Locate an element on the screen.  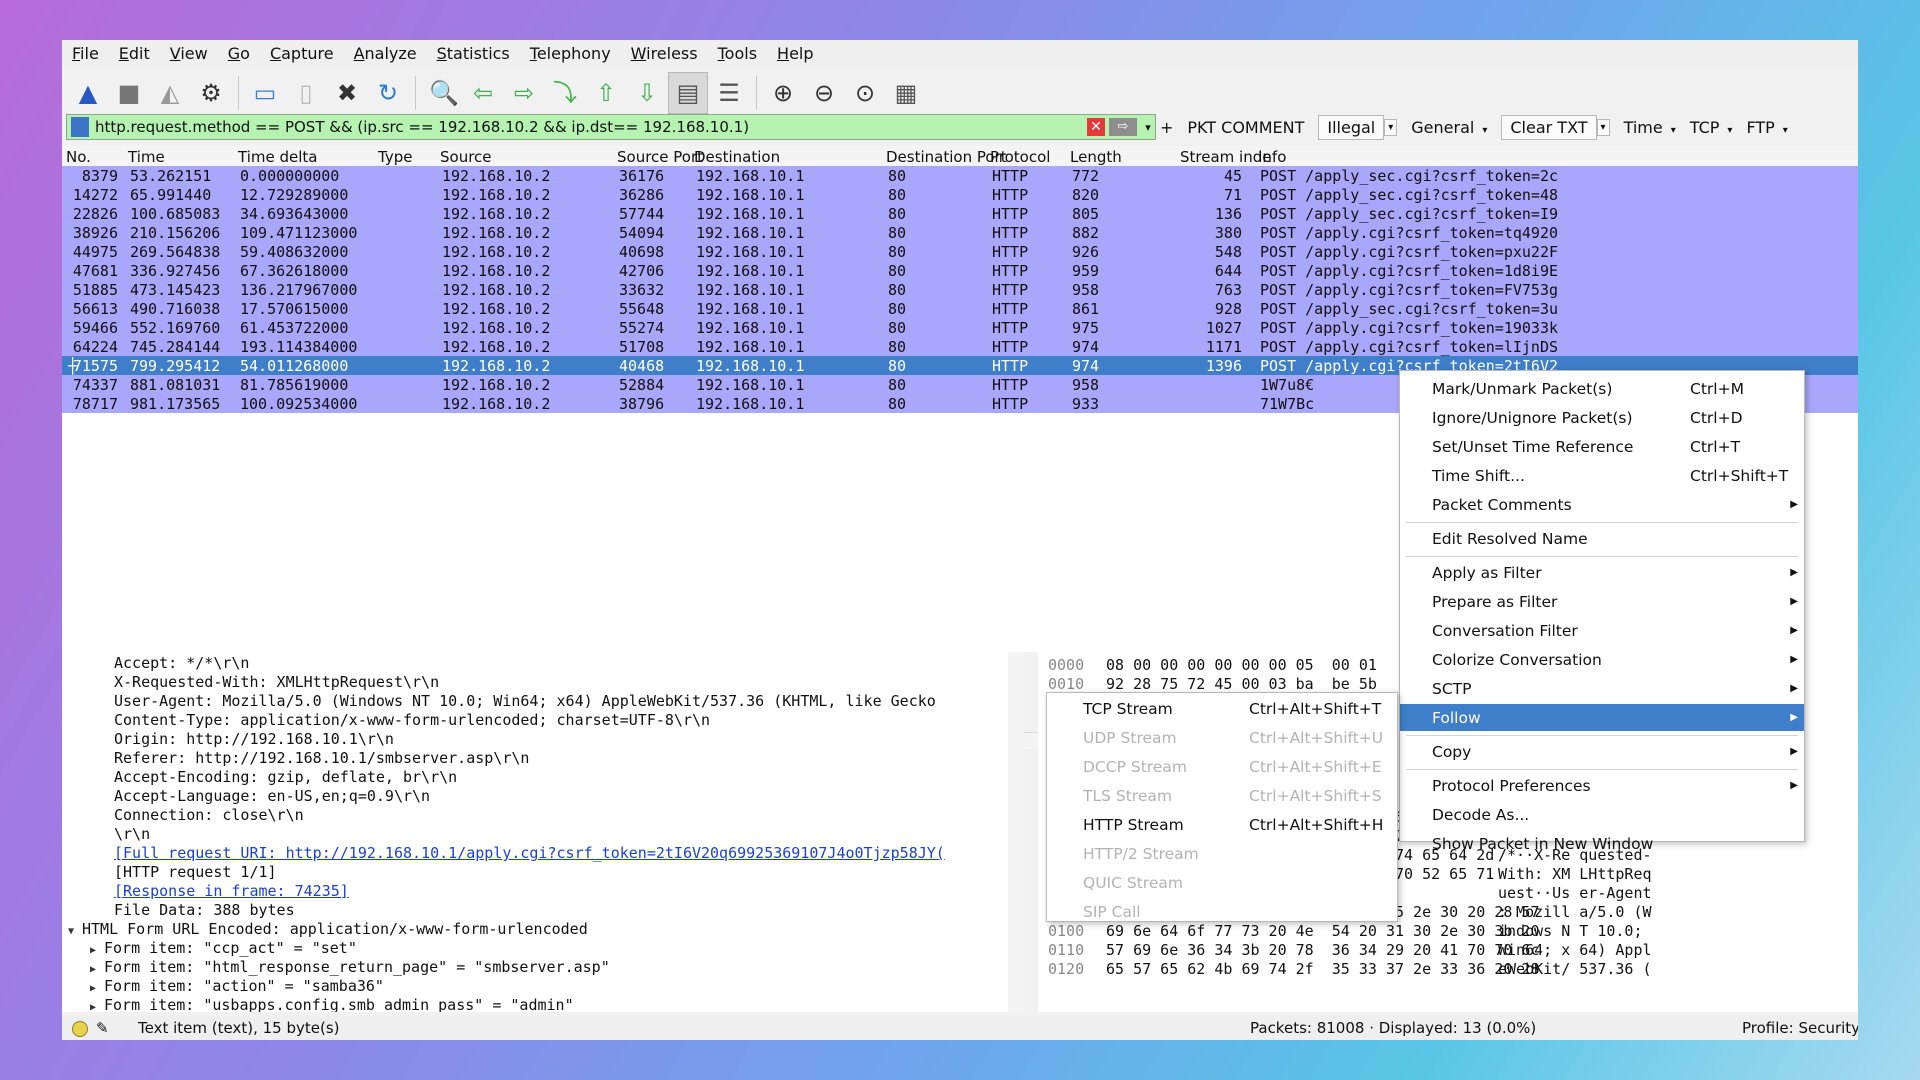
bookmark-icon is located at coordinates (80, 127).